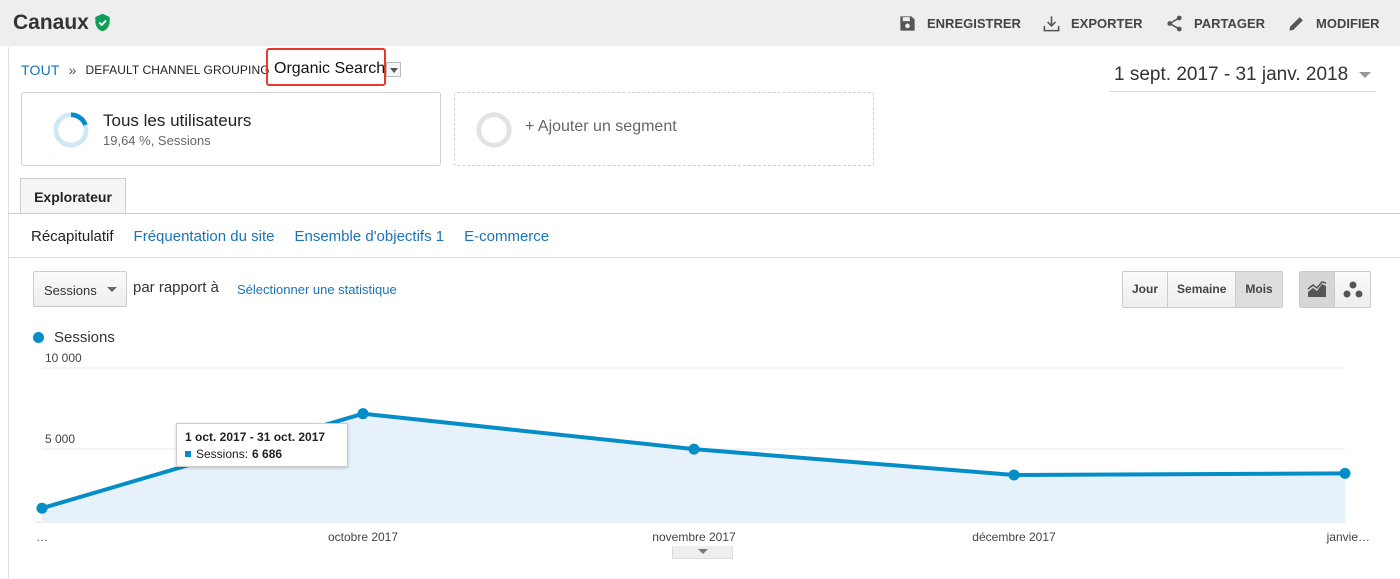  What do you see at coordinates (1174, 23) in the screenshot?
I see `share-icon` at bounding box center [1174, 23].